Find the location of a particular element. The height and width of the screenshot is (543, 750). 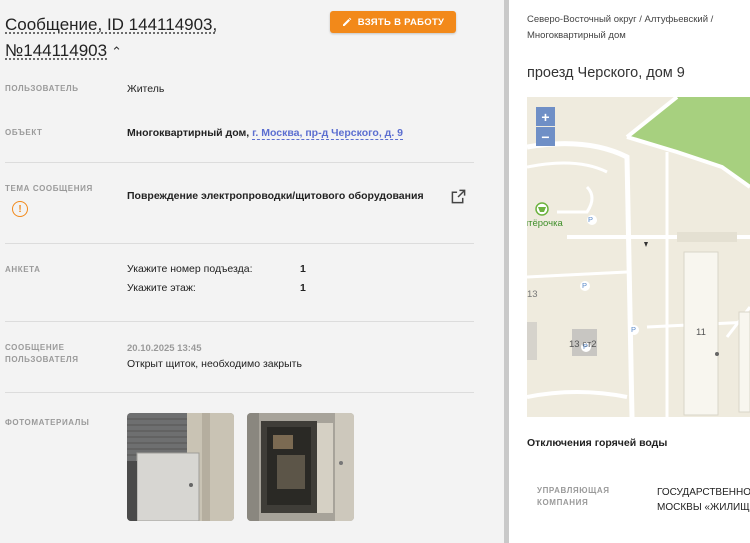

hot-water-outages-title: Отключения горячей воды is located at coordinates (597, 443).